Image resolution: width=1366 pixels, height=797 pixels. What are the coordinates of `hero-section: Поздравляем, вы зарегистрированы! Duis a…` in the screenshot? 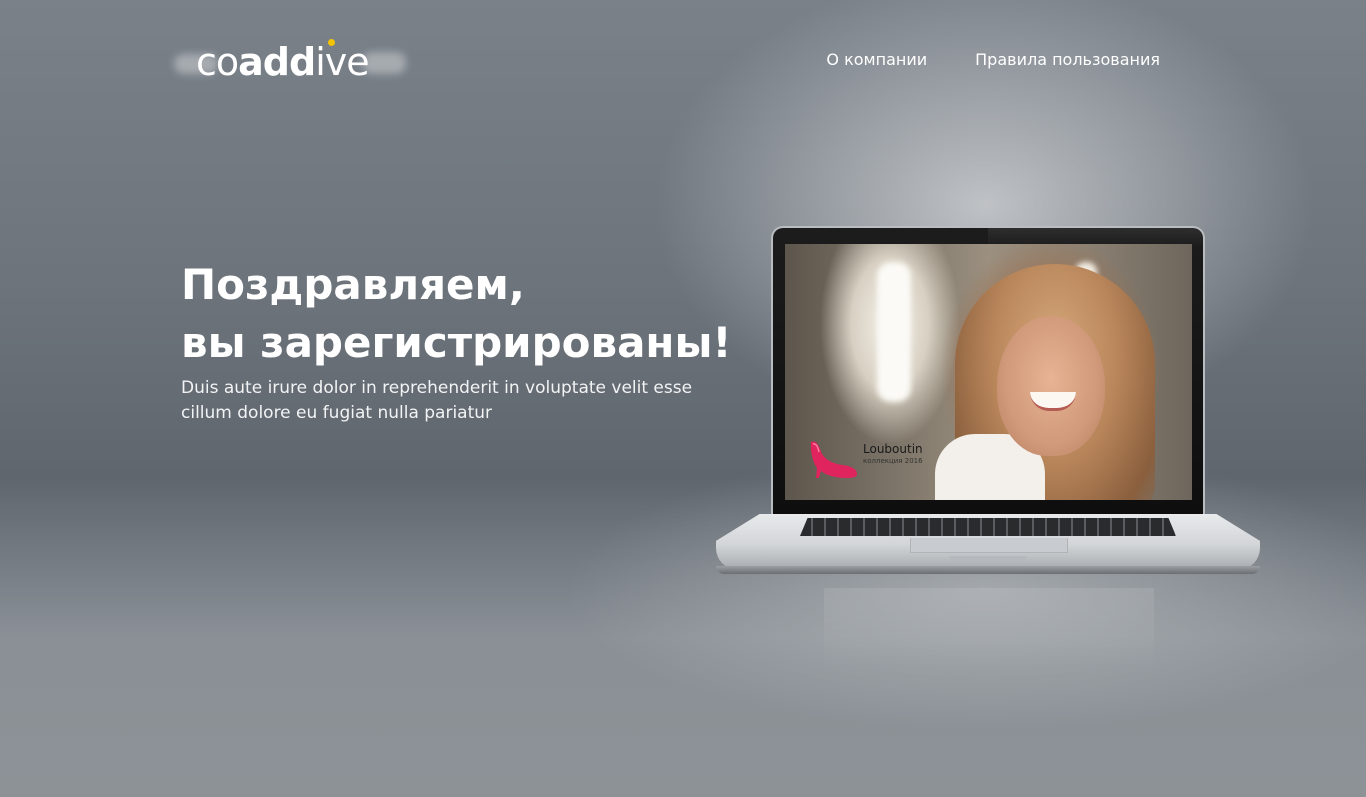 It's located at (461, 341).